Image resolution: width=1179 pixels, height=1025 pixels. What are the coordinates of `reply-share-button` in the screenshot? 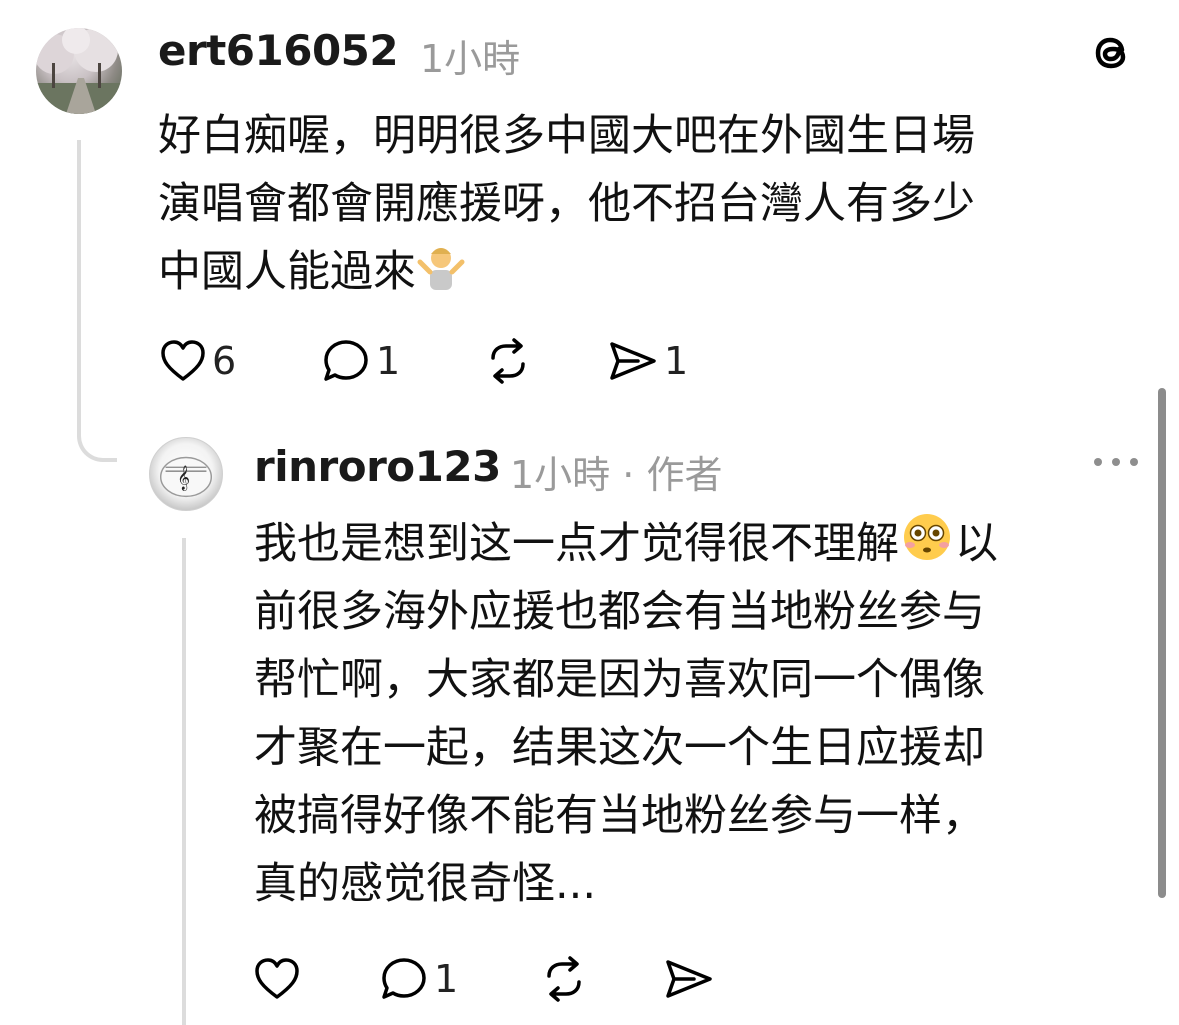 It's located at (689, 979).